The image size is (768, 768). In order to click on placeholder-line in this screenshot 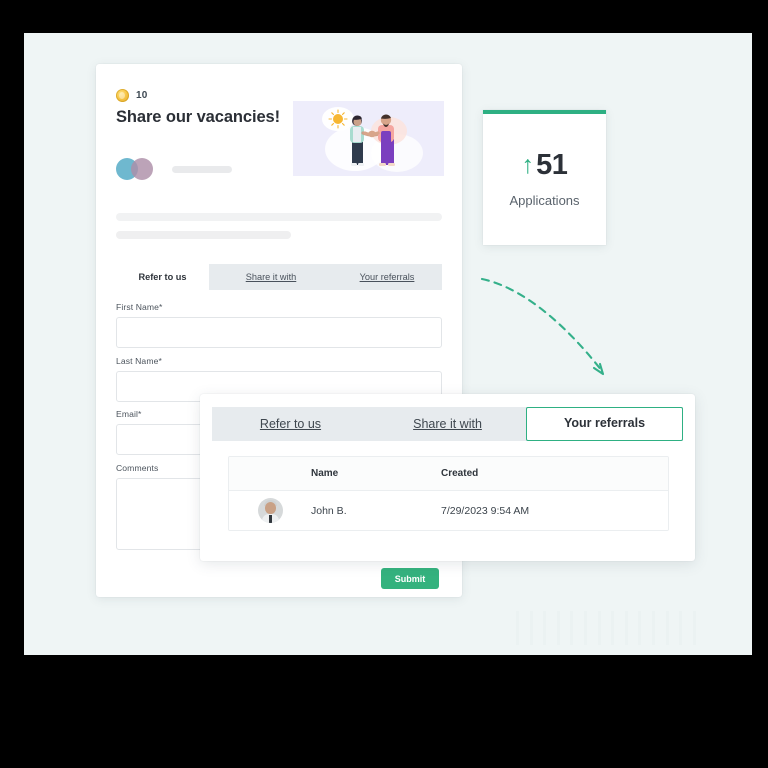, I will do `click(202, 169)`.